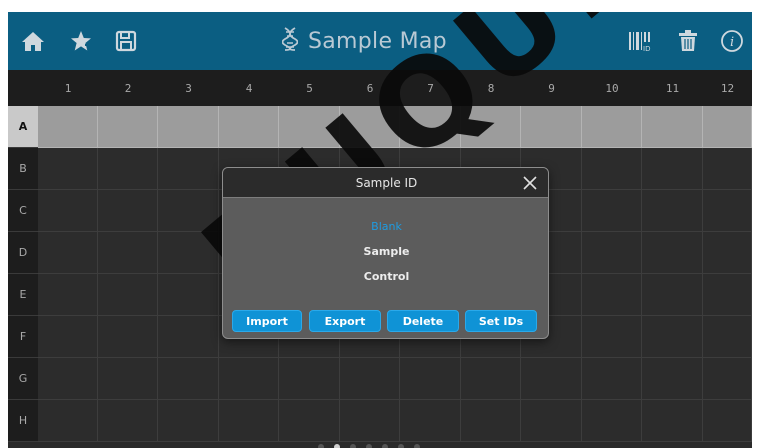 The image size is (757, 448). I want to click on well-b12, so click(727, 169).